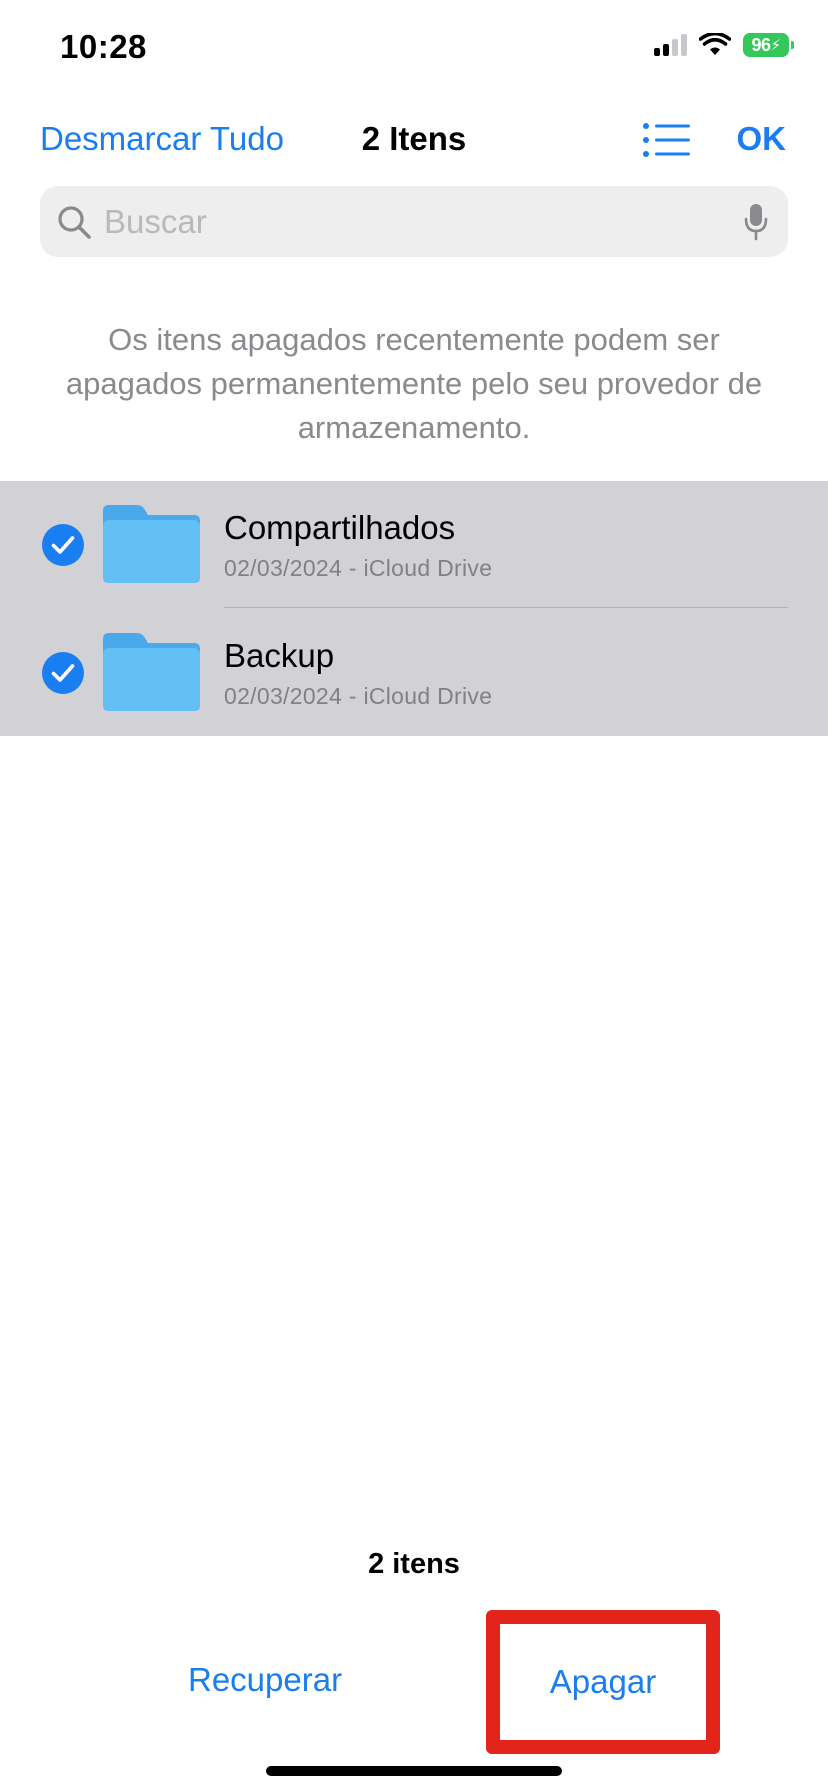 This screenshot has width=828, height=1792. Describe the element at coordinates (265, 1680) in the screenshot. I see `recover-button: Recuperar` at that location.